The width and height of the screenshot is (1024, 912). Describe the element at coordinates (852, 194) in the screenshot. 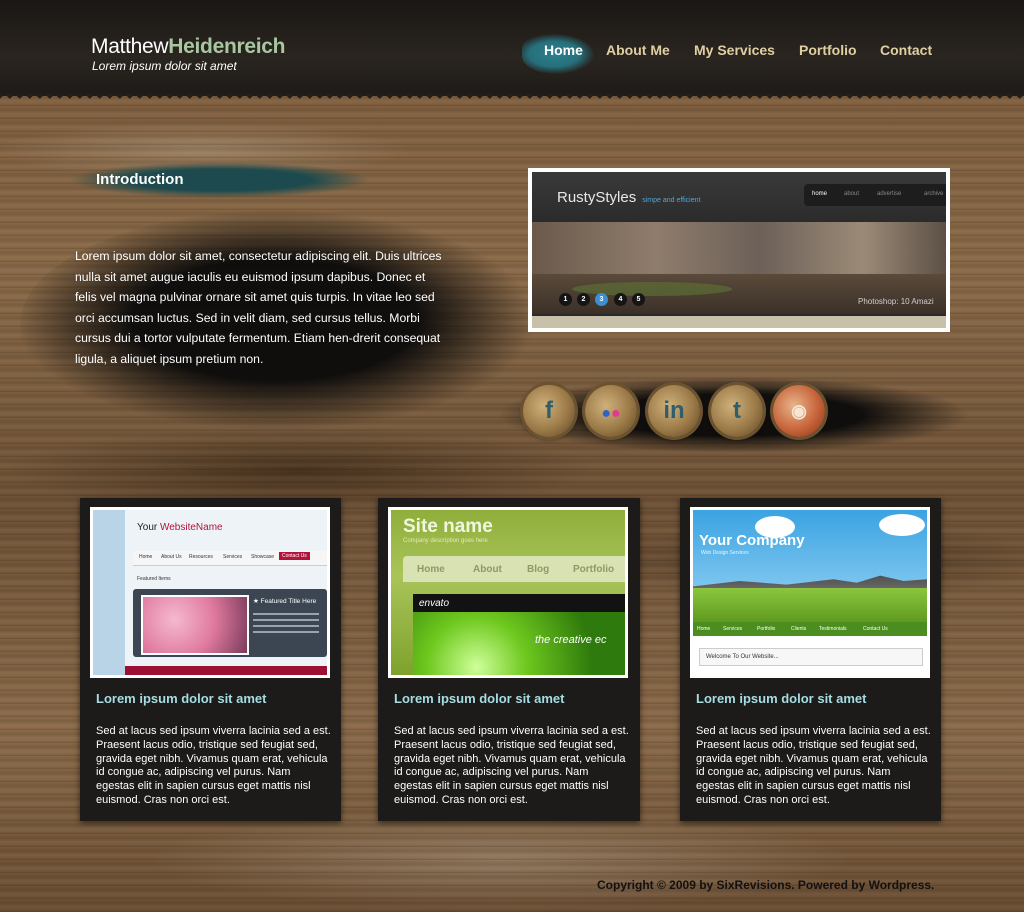

I see `slider-menu-item: about` at that location.